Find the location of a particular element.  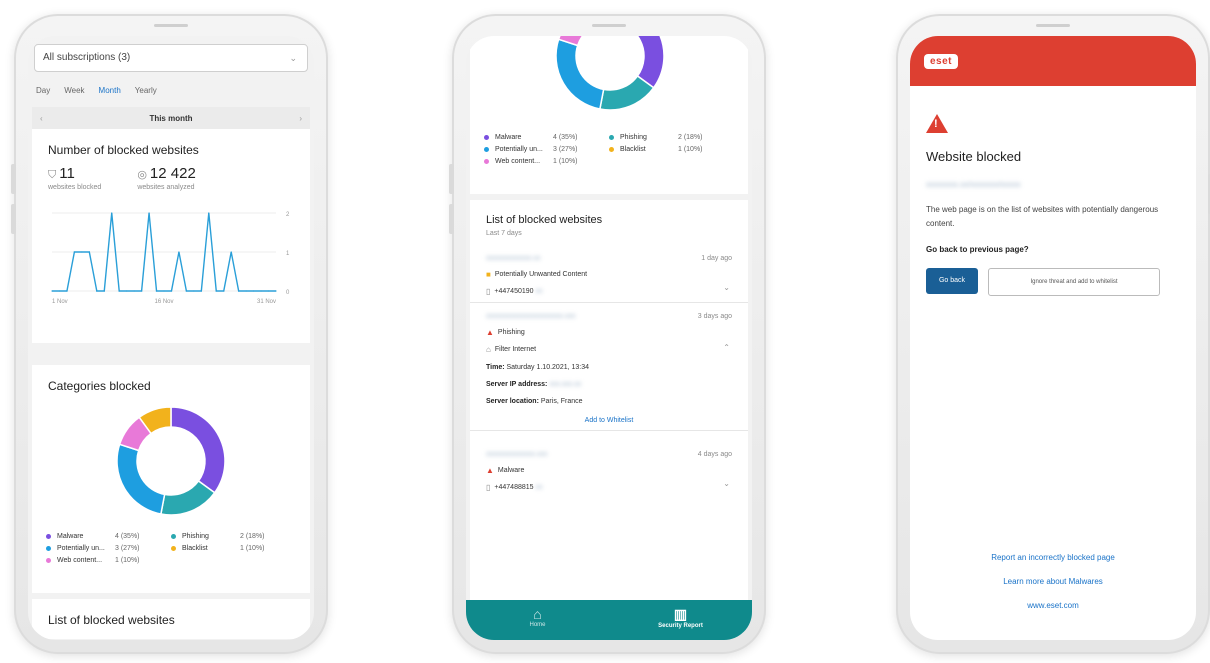

tab-security-report: ▥ Security Report is located at coordinates (680, 620).